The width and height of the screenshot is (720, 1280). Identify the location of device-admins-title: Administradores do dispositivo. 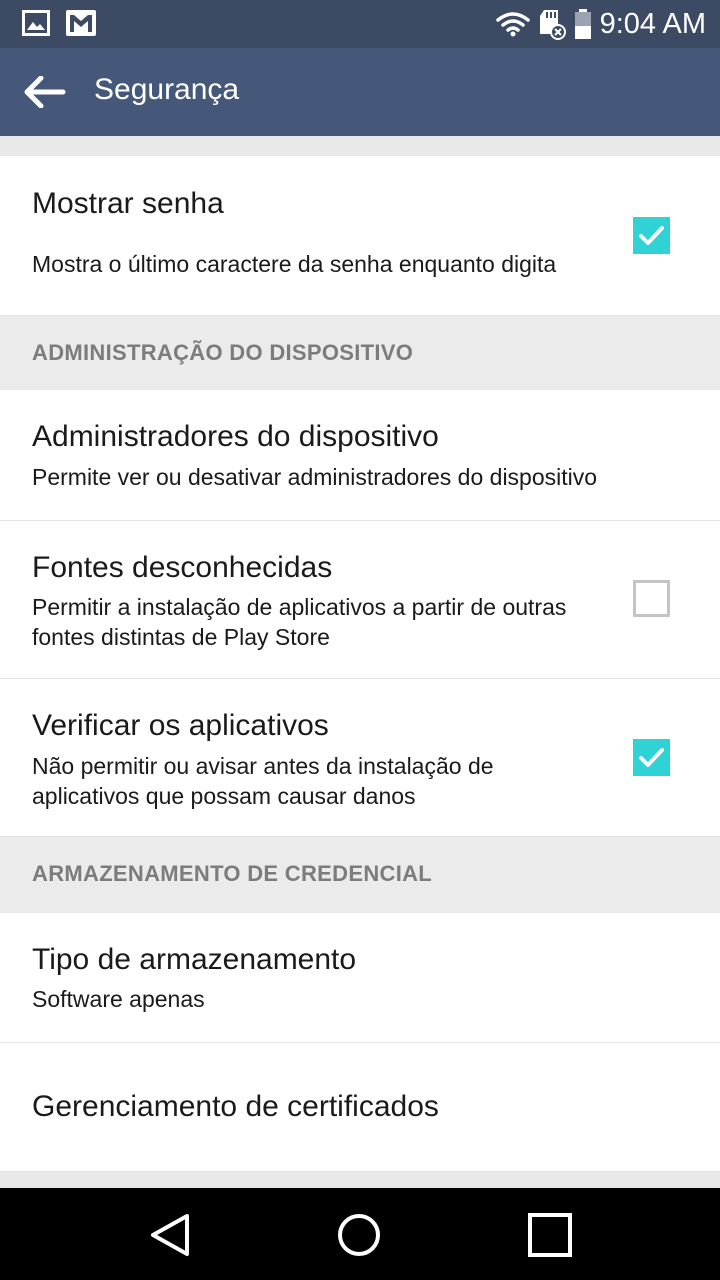
(235, 436).